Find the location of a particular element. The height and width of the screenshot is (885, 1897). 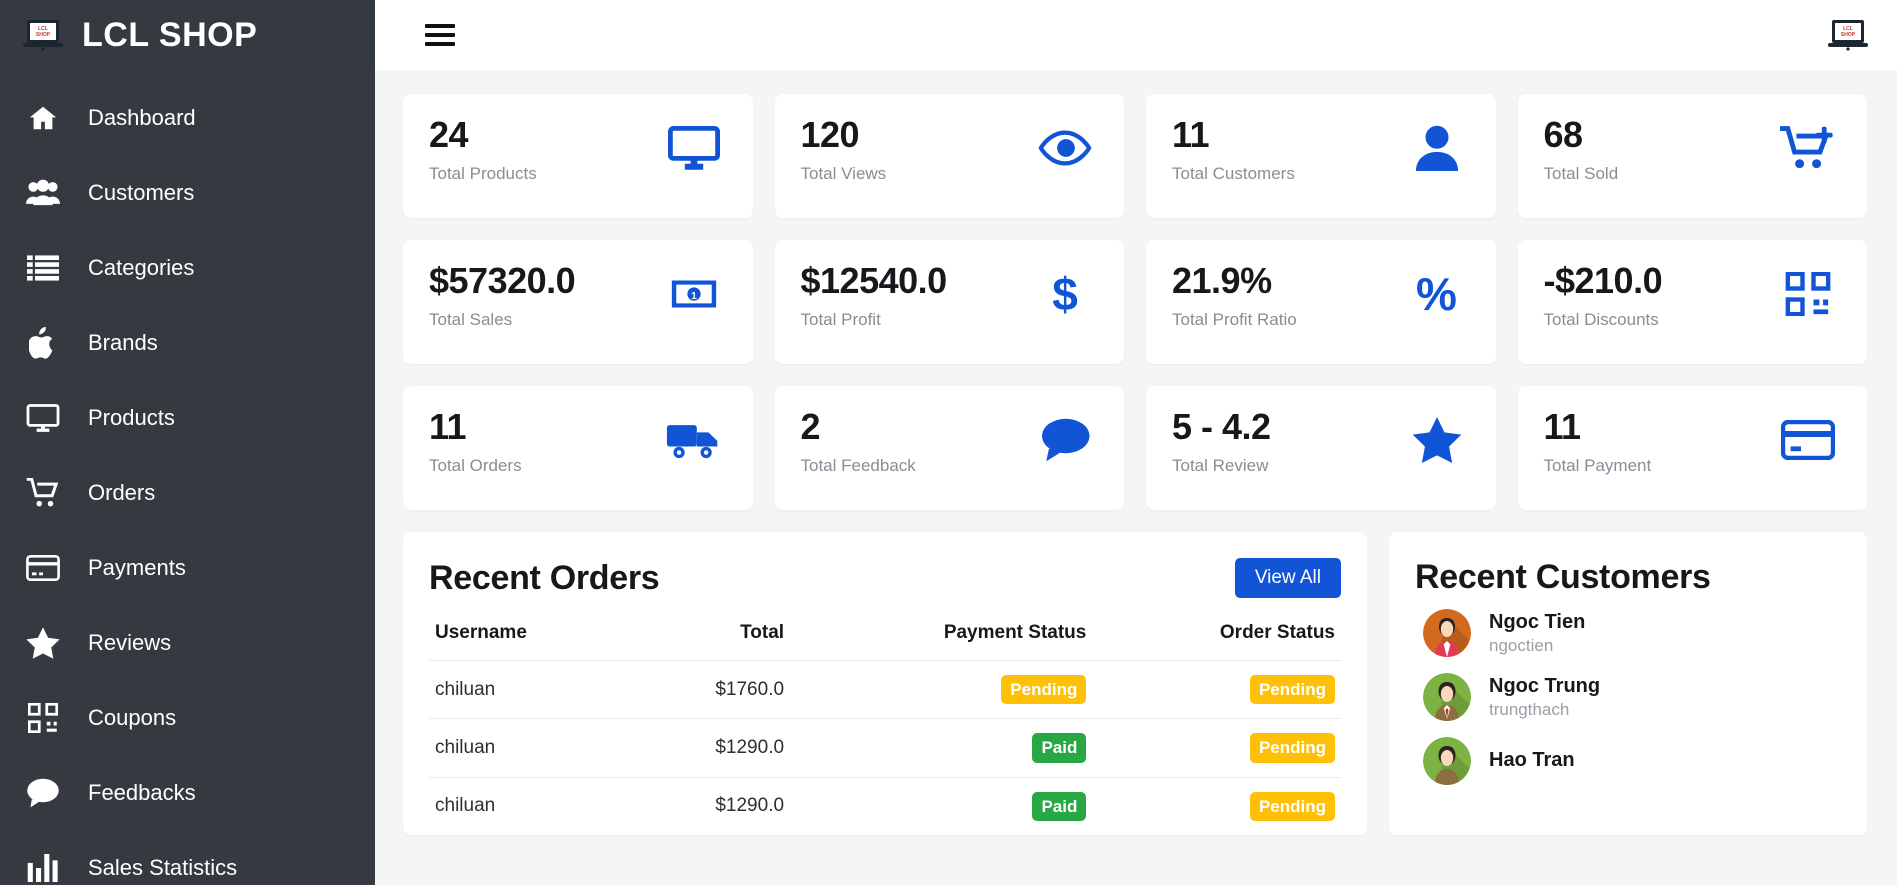

stat-value: $12540.0 is located at coordinates (874, 280).